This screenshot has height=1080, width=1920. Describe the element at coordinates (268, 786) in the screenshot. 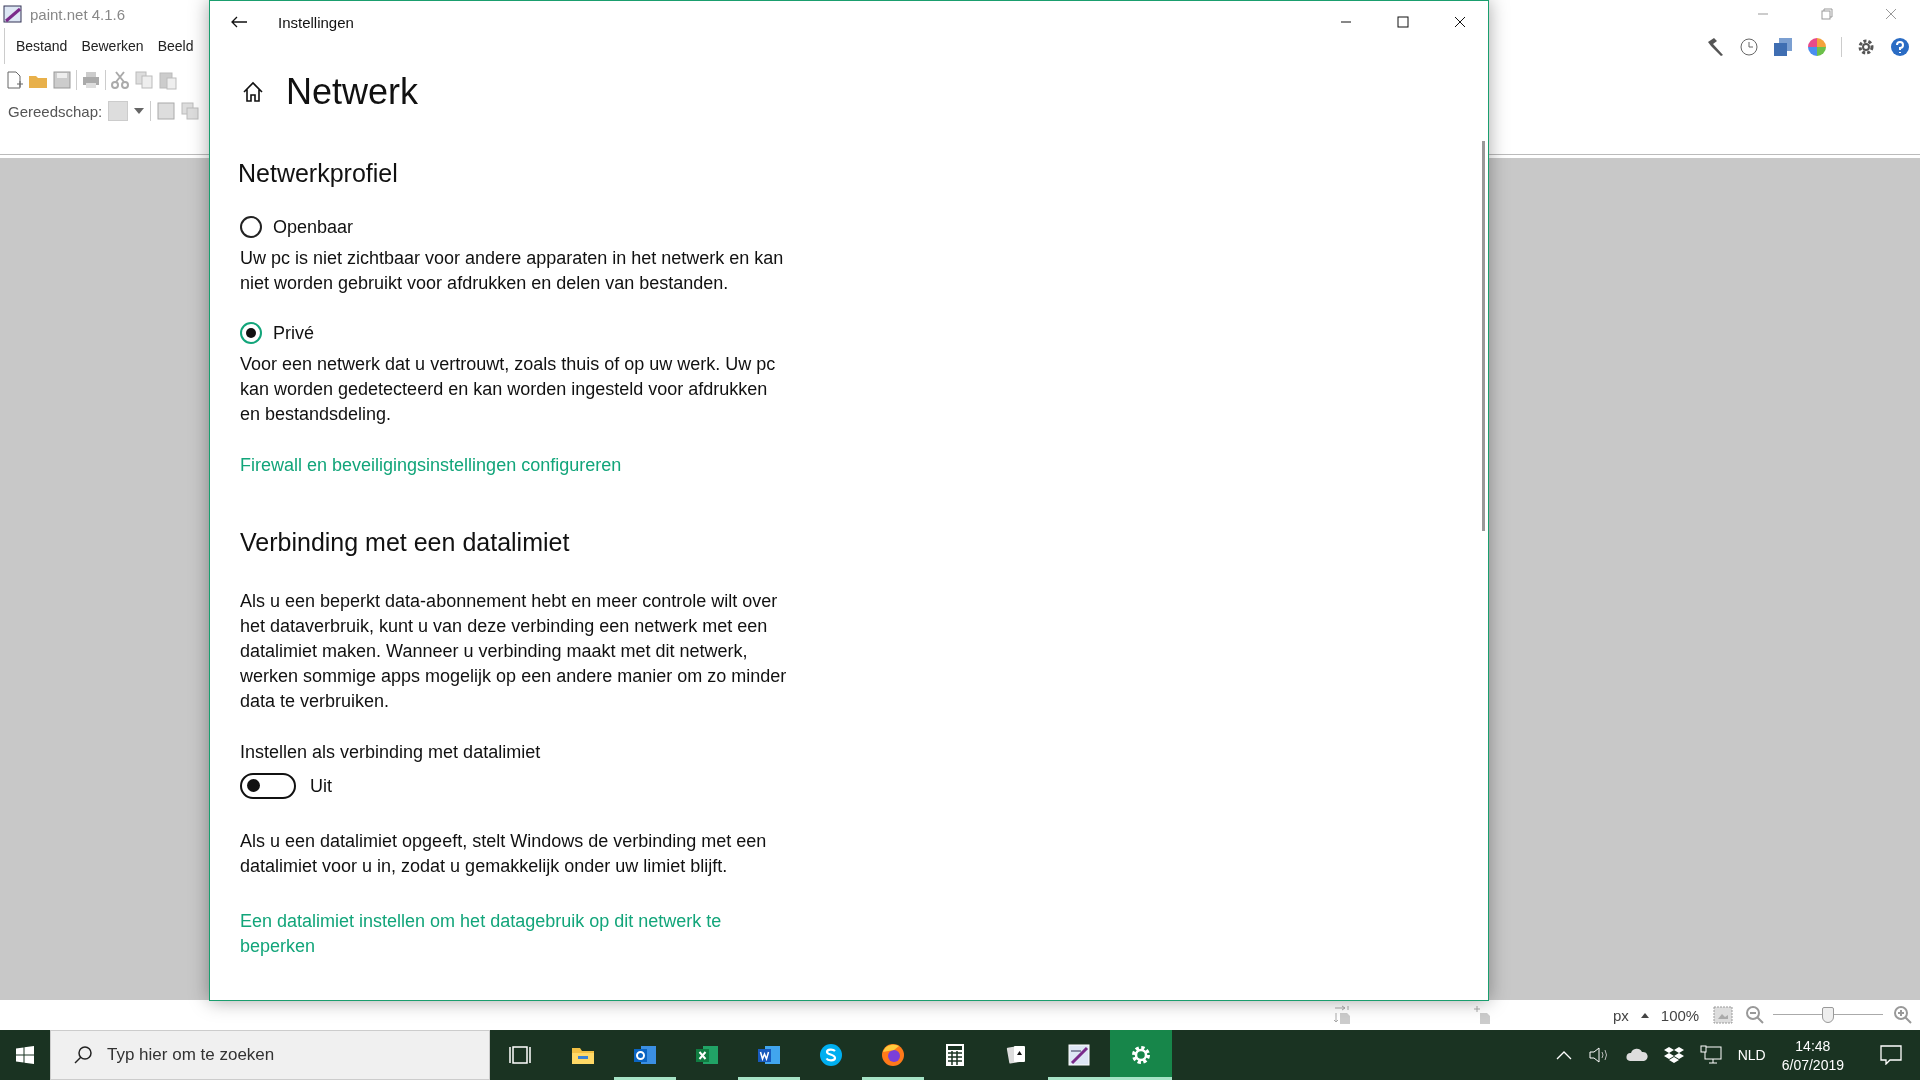

I see `toggle-switch` at that location.